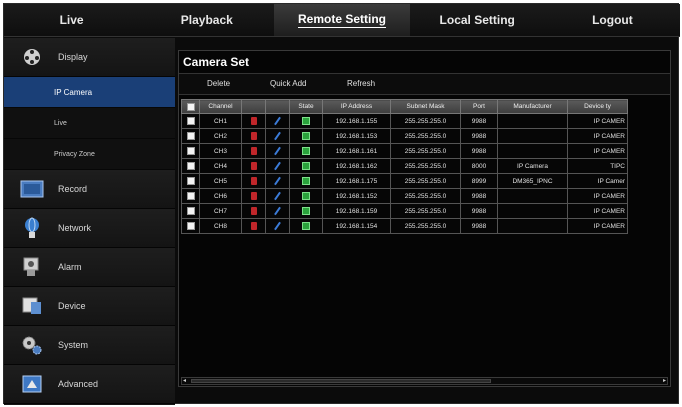 This screenshot has width=682, height=407. I want to click on column-header: Port, so click(479, 106).